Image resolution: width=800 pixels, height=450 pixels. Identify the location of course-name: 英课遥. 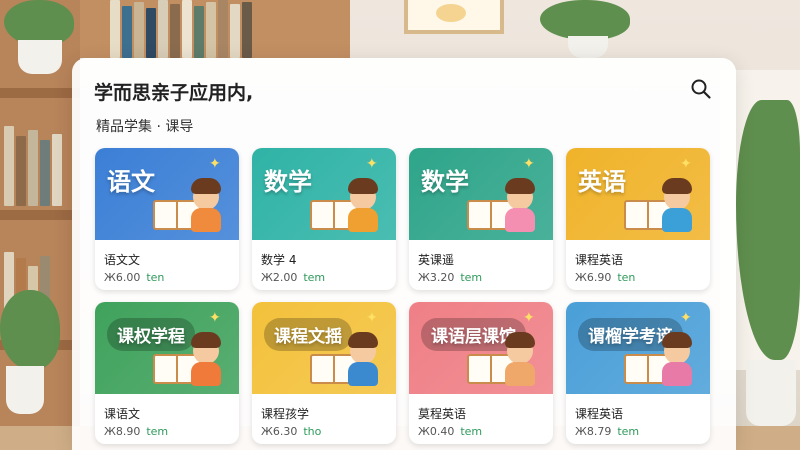
(436, 260).